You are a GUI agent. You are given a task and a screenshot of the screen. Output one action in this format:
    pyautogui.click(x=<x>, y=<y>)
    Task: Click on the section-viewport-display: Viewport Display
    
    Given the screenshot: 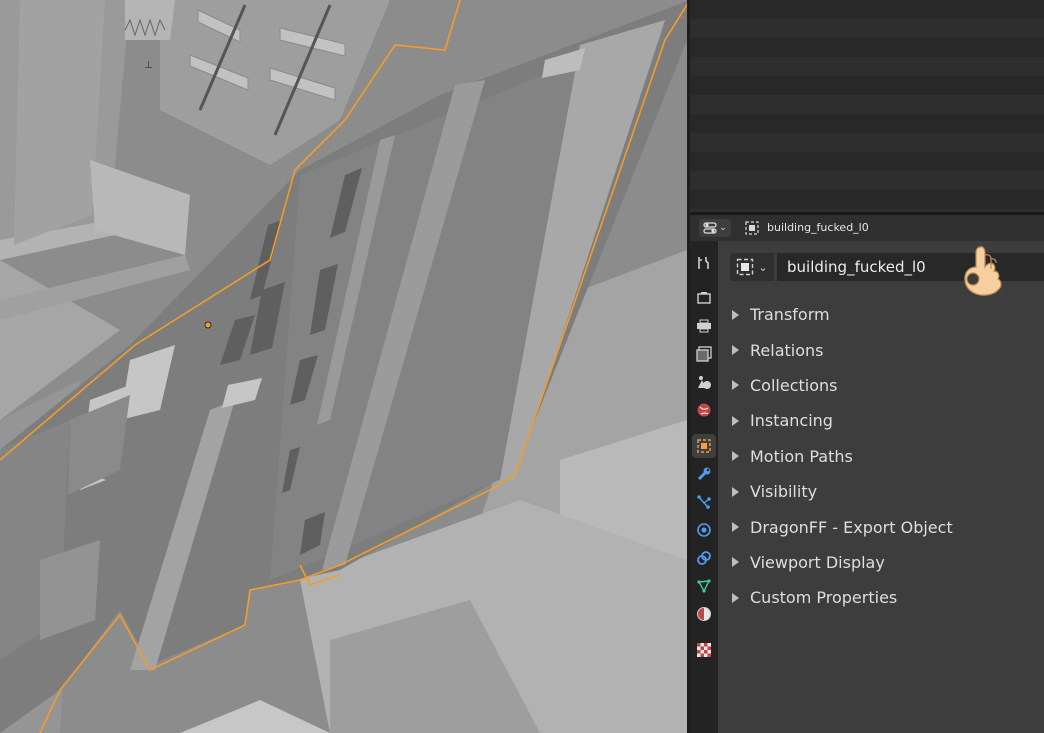 What is the action you would take?
    pyautogui.click(x=881, y=562)
    